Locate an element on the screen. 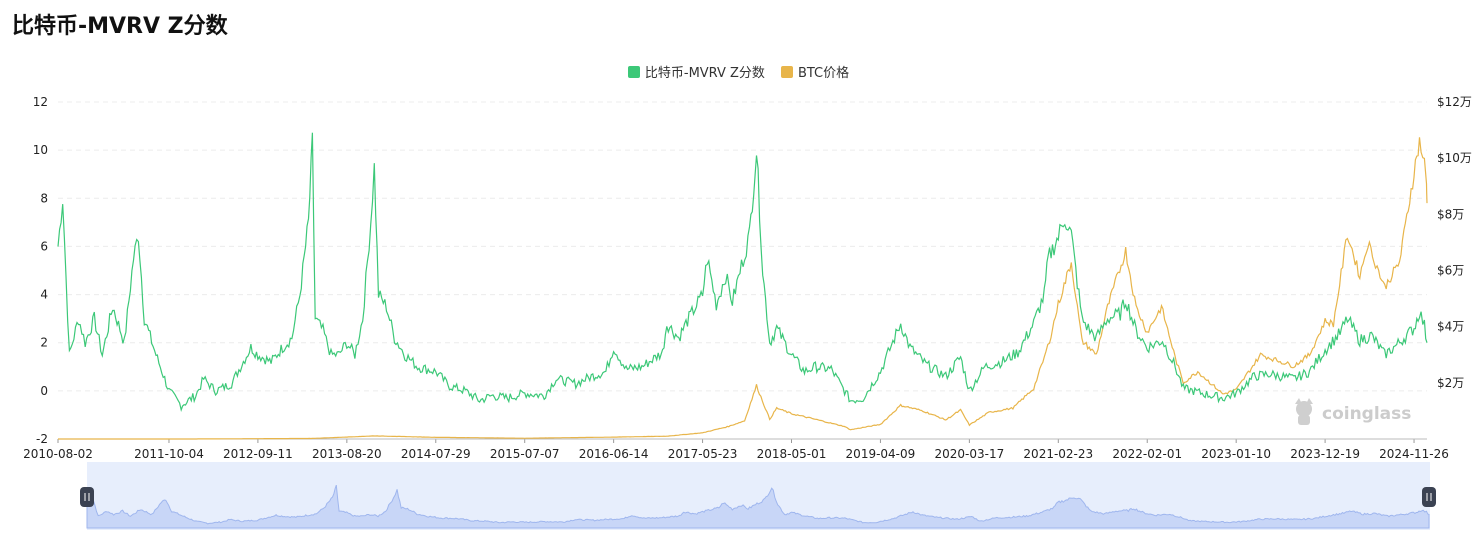 The width and height of the screenshot is (1477, 542). left-tick-label: 10 is located at coordinates (40, 150).